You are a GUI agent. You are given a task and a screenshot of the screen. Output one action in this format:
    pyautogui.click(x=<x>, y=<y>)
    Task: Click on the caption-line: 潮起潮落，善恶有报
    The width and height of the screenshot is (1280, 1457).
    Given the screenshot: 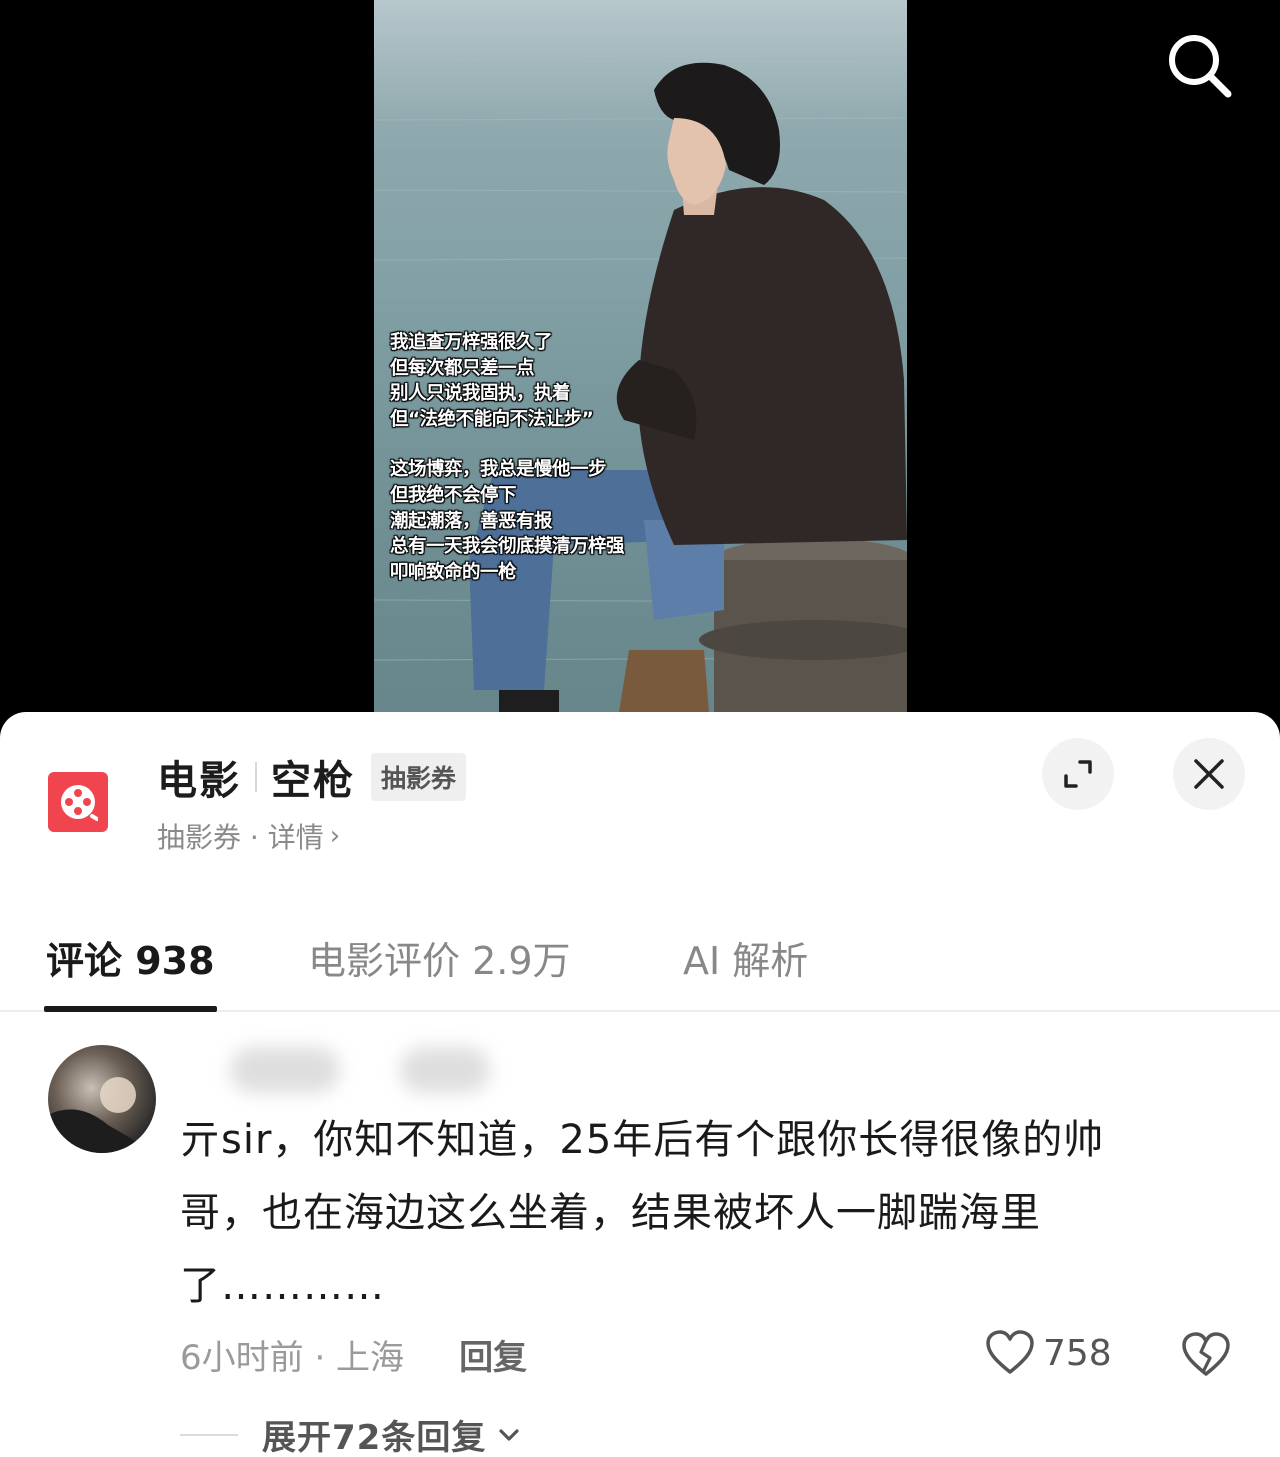 What is the action you would take?
    pyautogui.click(x=471, y=521)
    